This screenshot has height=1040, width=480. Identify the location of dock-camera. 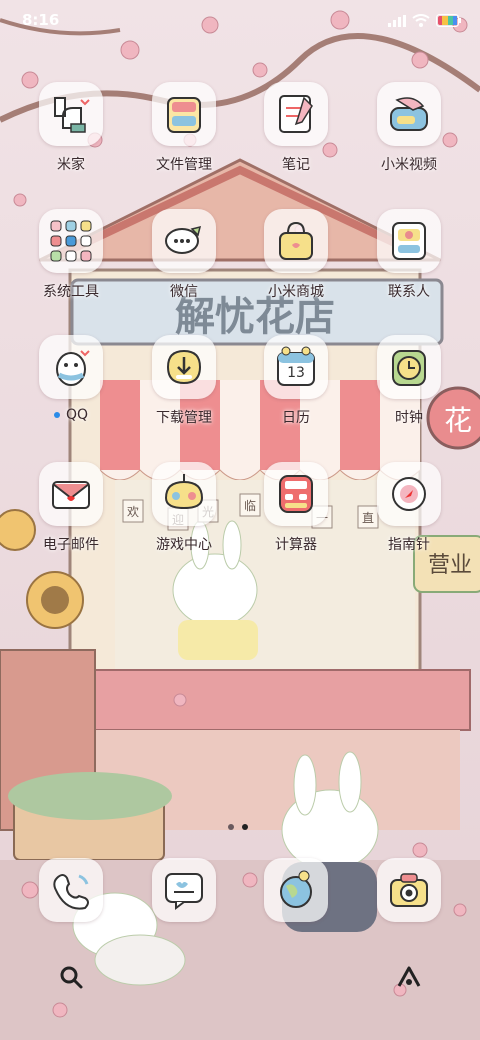
(409, 890).